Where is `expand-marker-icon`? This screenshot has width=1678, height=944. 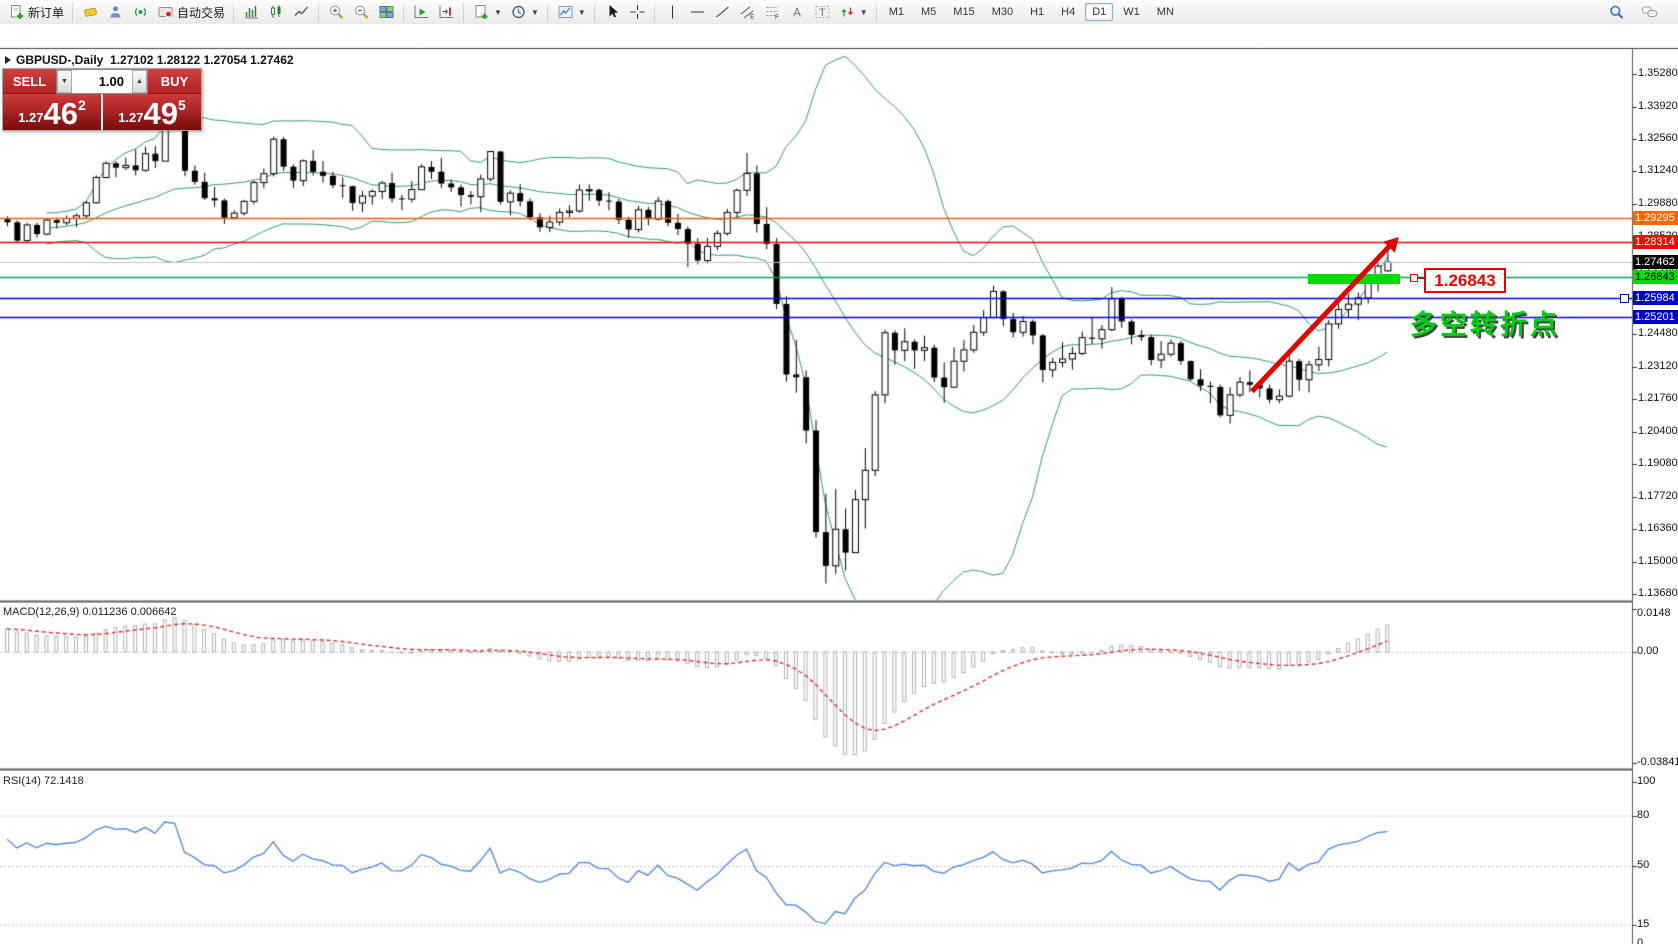 expand-marker-icon is located at coordinates (8, 60).